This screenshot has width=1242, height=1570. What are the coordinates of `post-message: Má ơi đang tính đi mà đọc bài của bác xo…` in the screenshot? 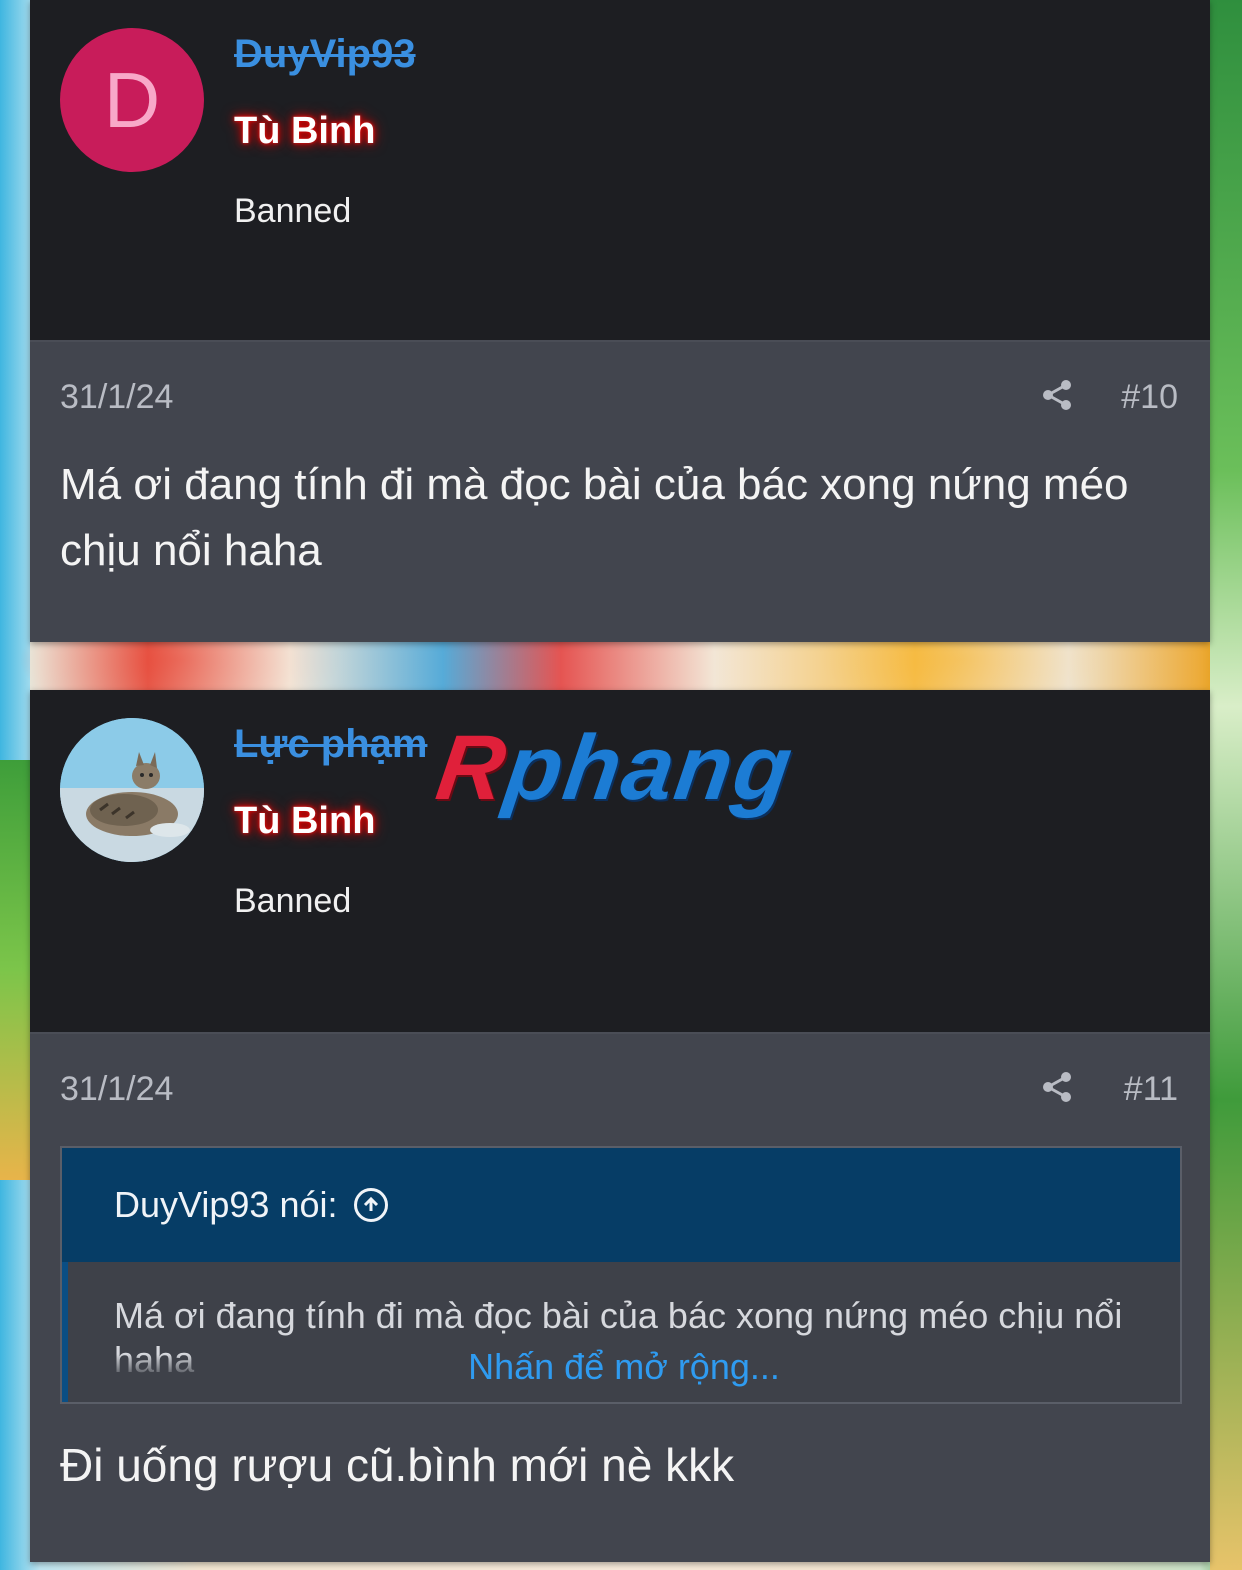 It's located at (594, 517).